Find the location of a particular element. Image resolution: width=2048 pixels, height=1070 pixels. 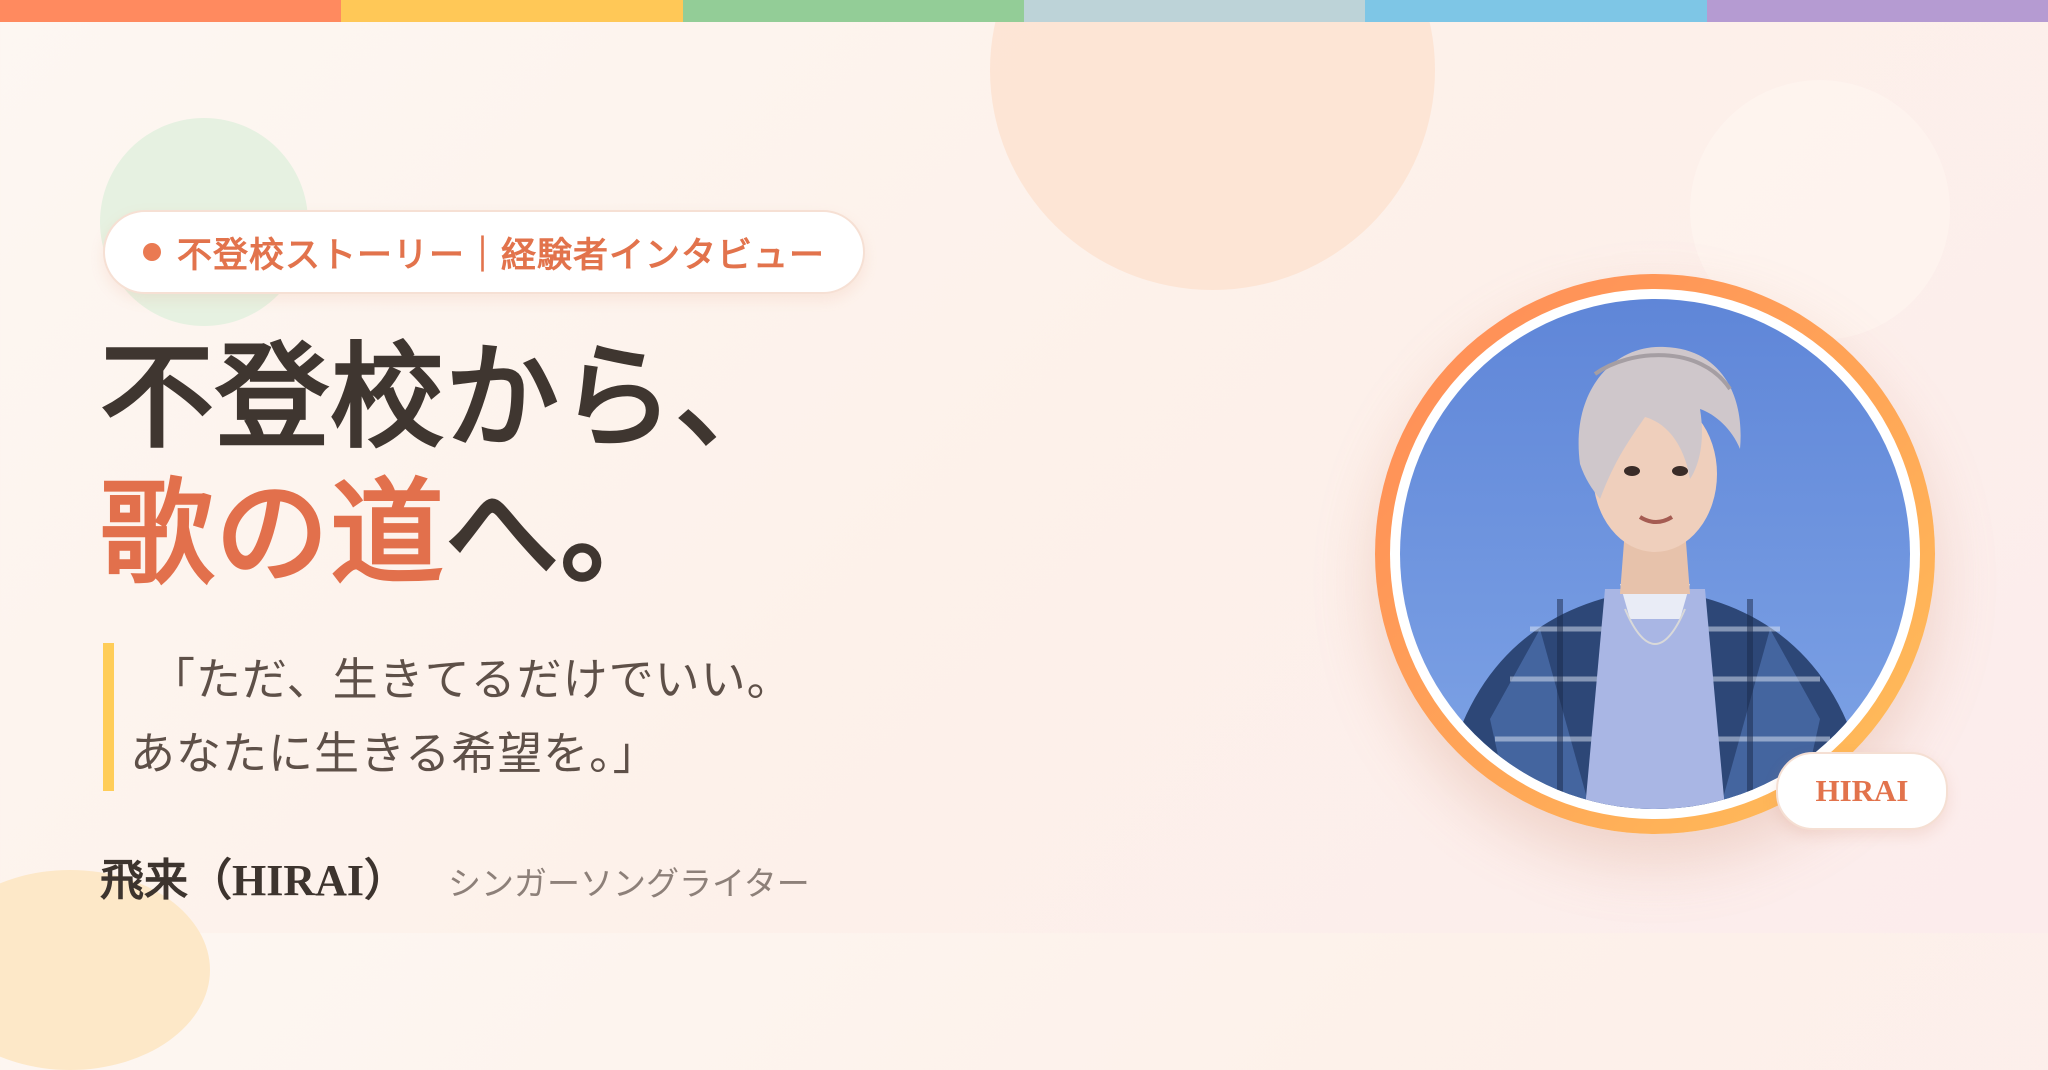

rainbow-bar is located at coordinates (1024, 11).